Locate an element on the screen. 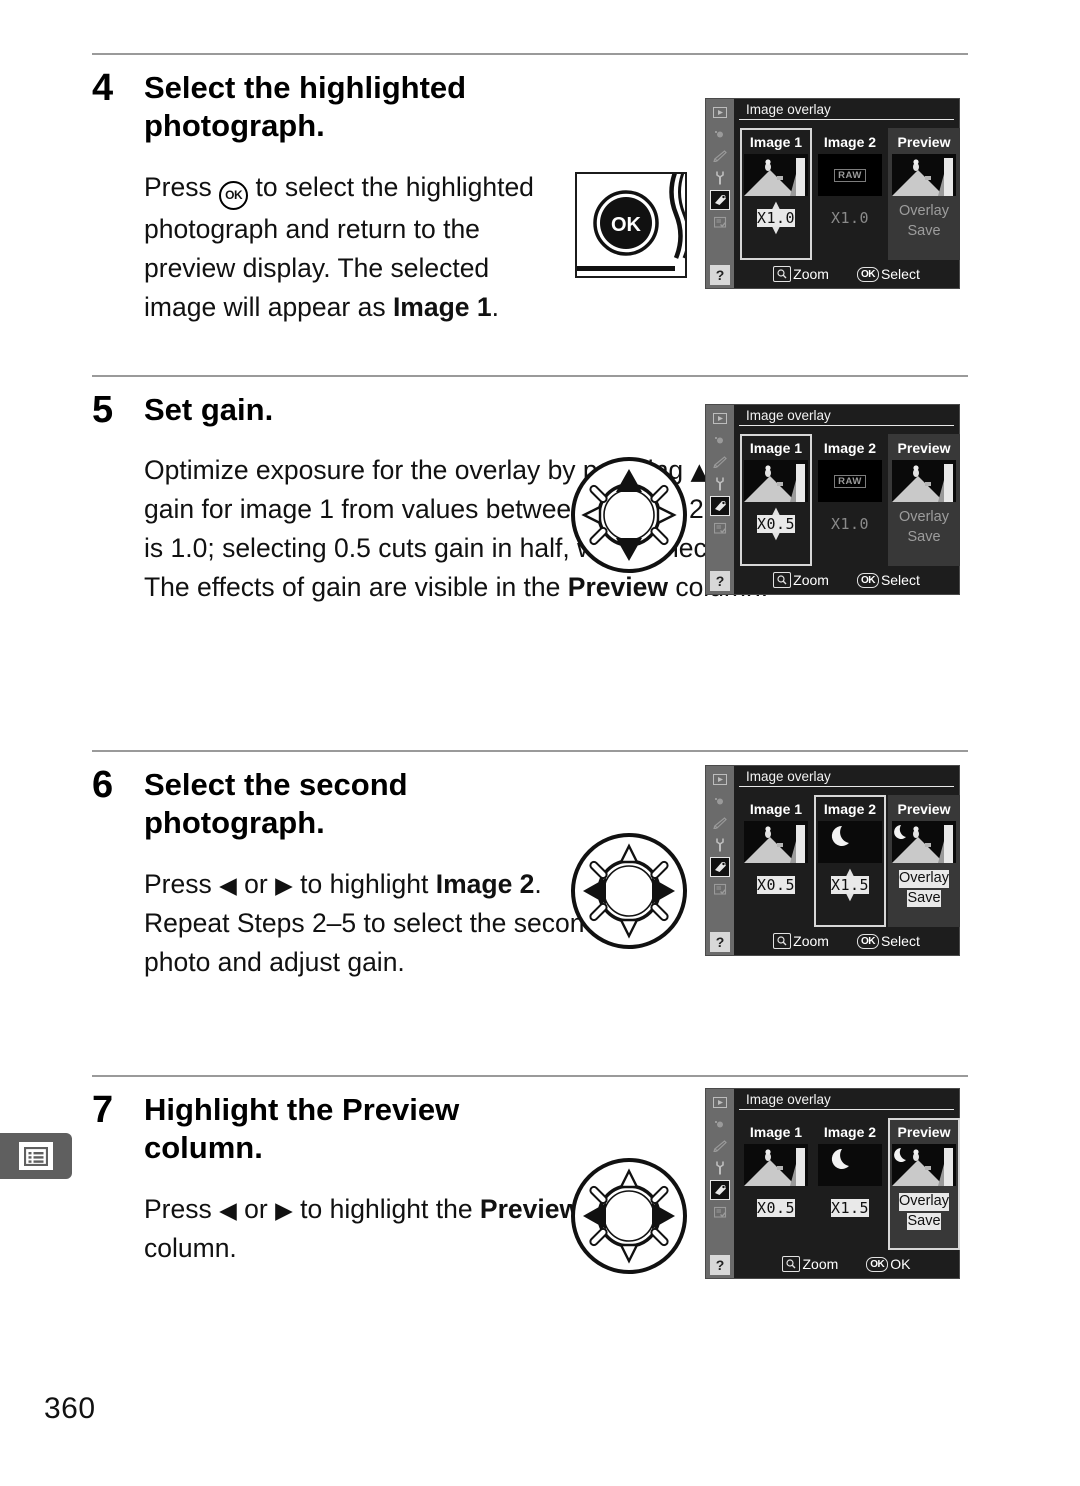 The image size is (1080, 1486). lcd-screen: ? Image overlay Image 1 is located at coordinates (832, 499).